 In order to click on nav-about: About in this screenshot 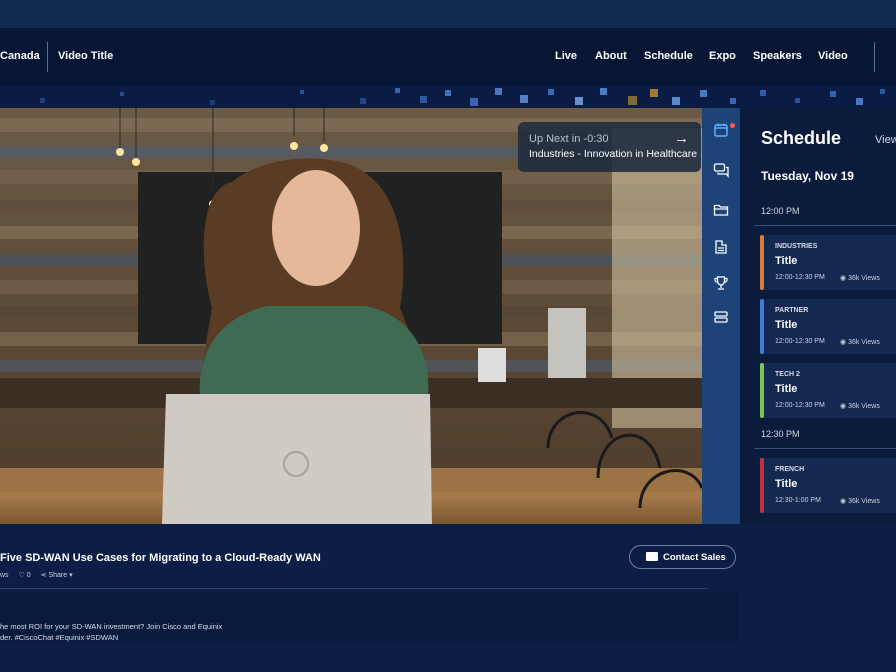, I will do `click(611, 56)`.